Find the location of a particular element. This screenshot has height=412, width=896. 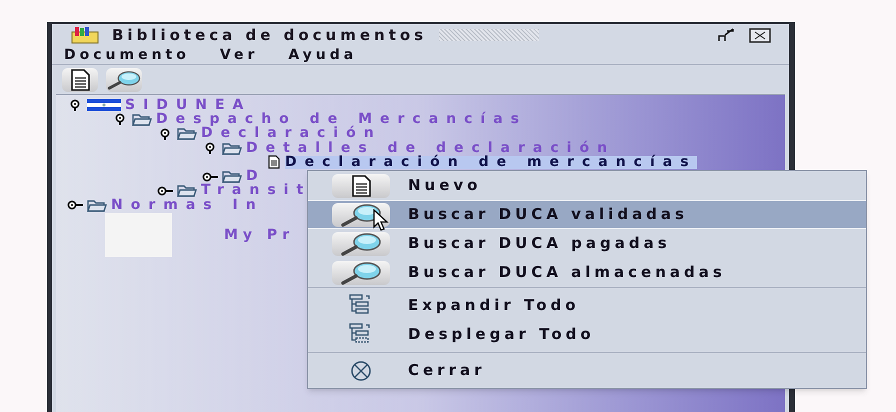

profile-label: My Pr is located at coordinates (259, 235).